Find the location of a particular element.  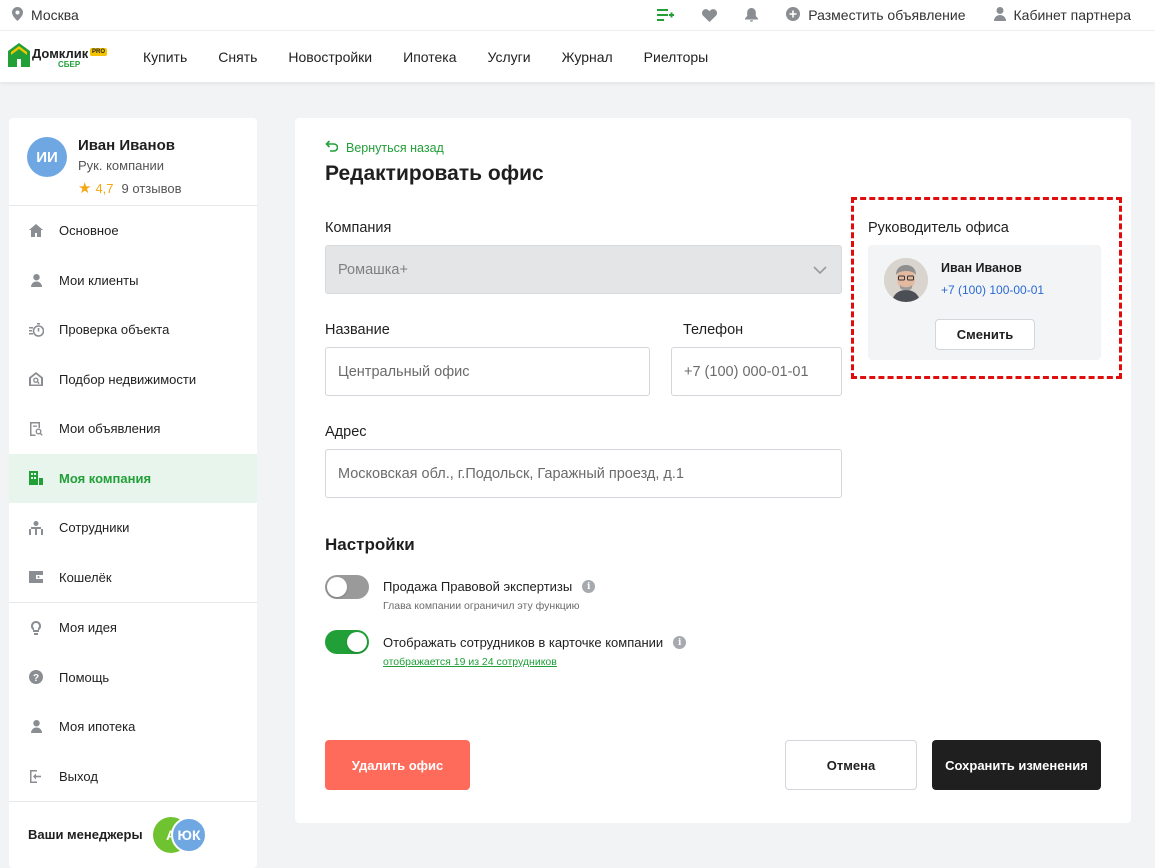

user-icon is located at coordinates (999, 15).